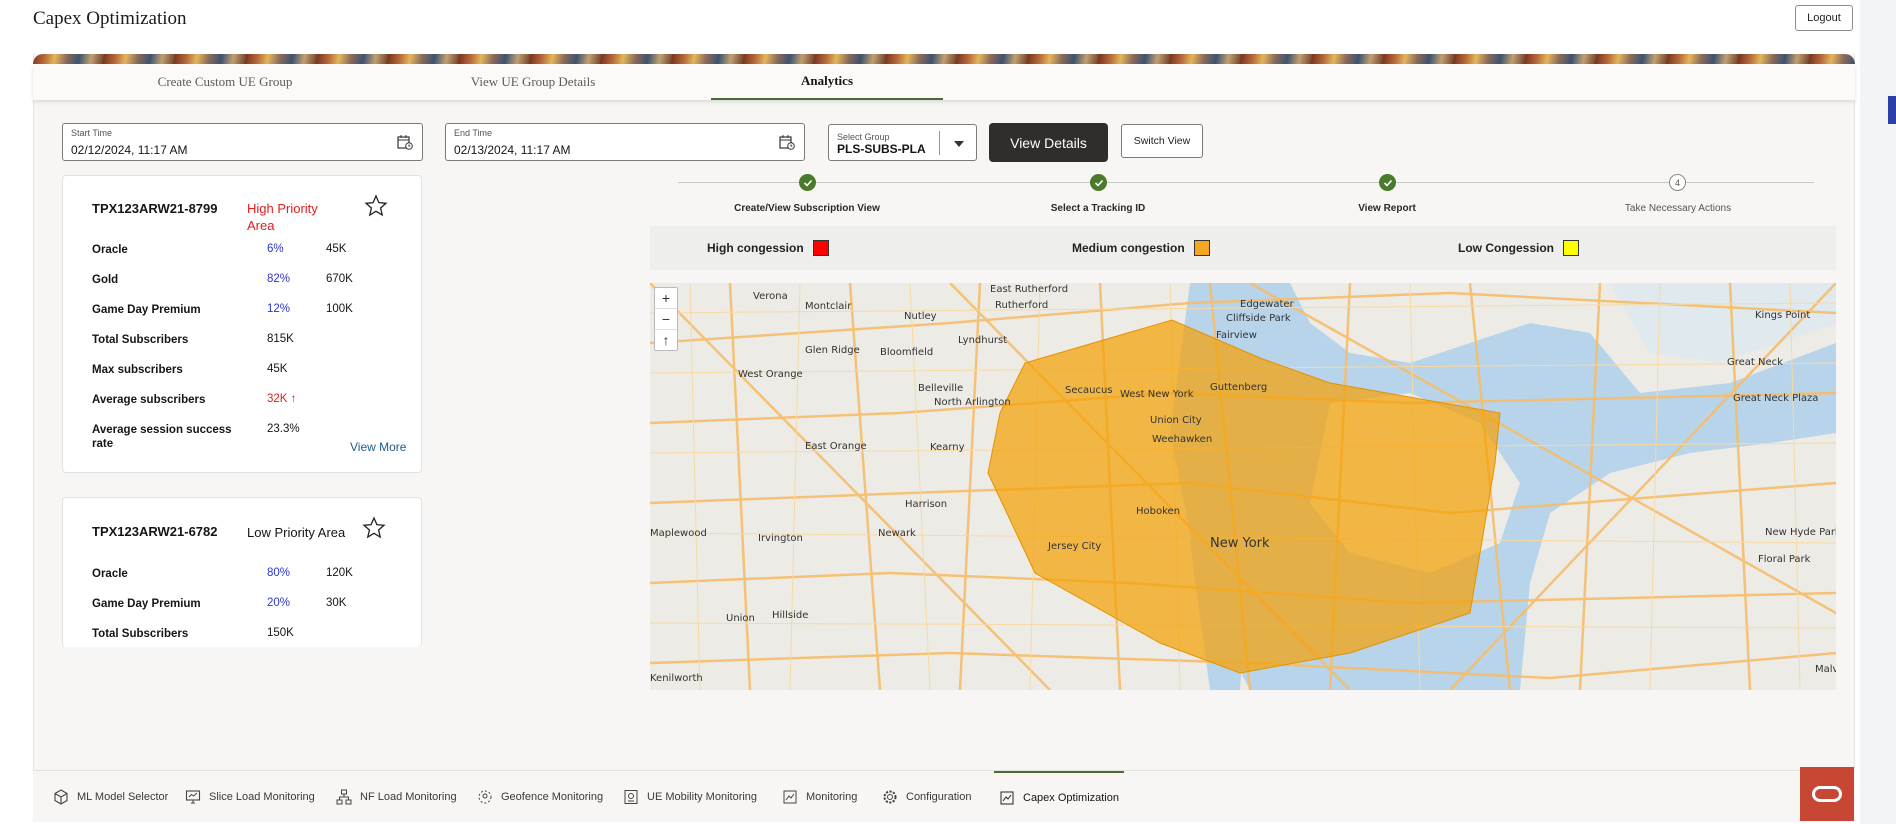 This screenshot has width=1896, height=824. Describe the element at coordinates (790, 615) in the screenshot. I see `svg-text: Hillside` at that location.